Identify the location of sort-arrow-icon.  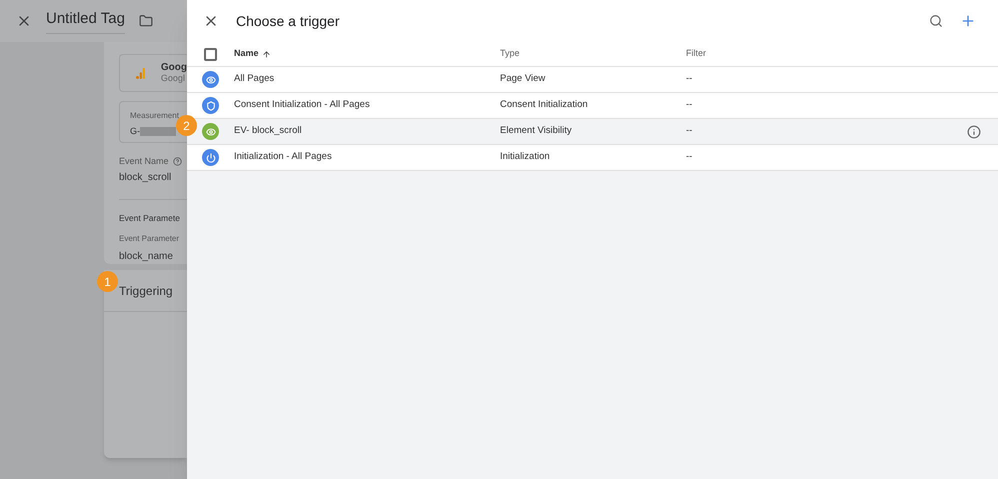
(266, 54).